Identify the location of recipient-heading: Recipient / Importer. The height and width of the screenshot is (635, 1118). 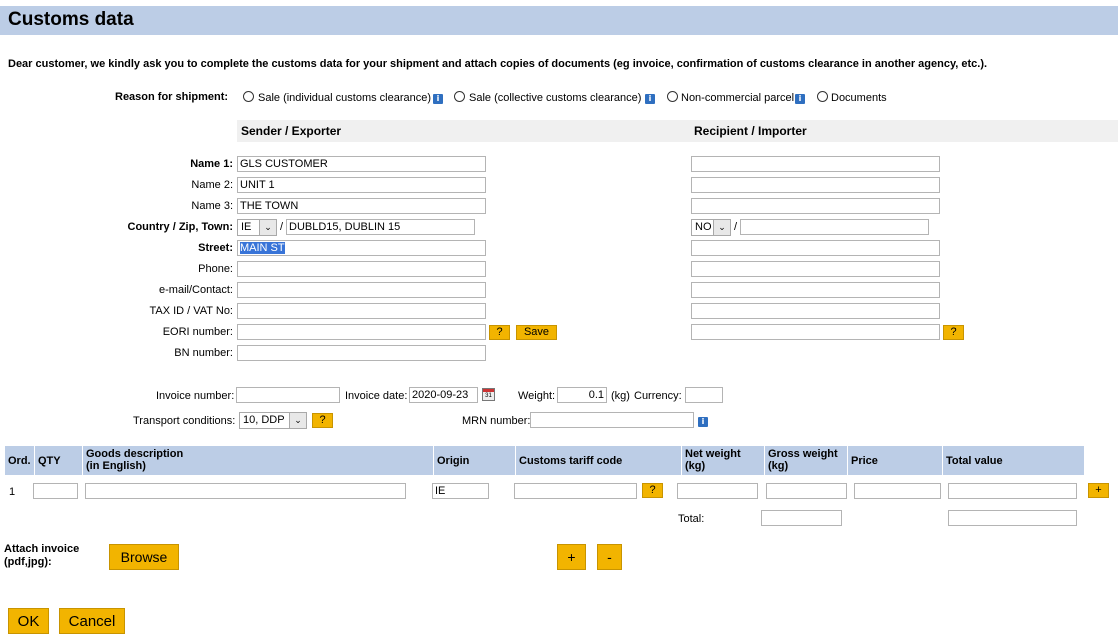
(750, 131).